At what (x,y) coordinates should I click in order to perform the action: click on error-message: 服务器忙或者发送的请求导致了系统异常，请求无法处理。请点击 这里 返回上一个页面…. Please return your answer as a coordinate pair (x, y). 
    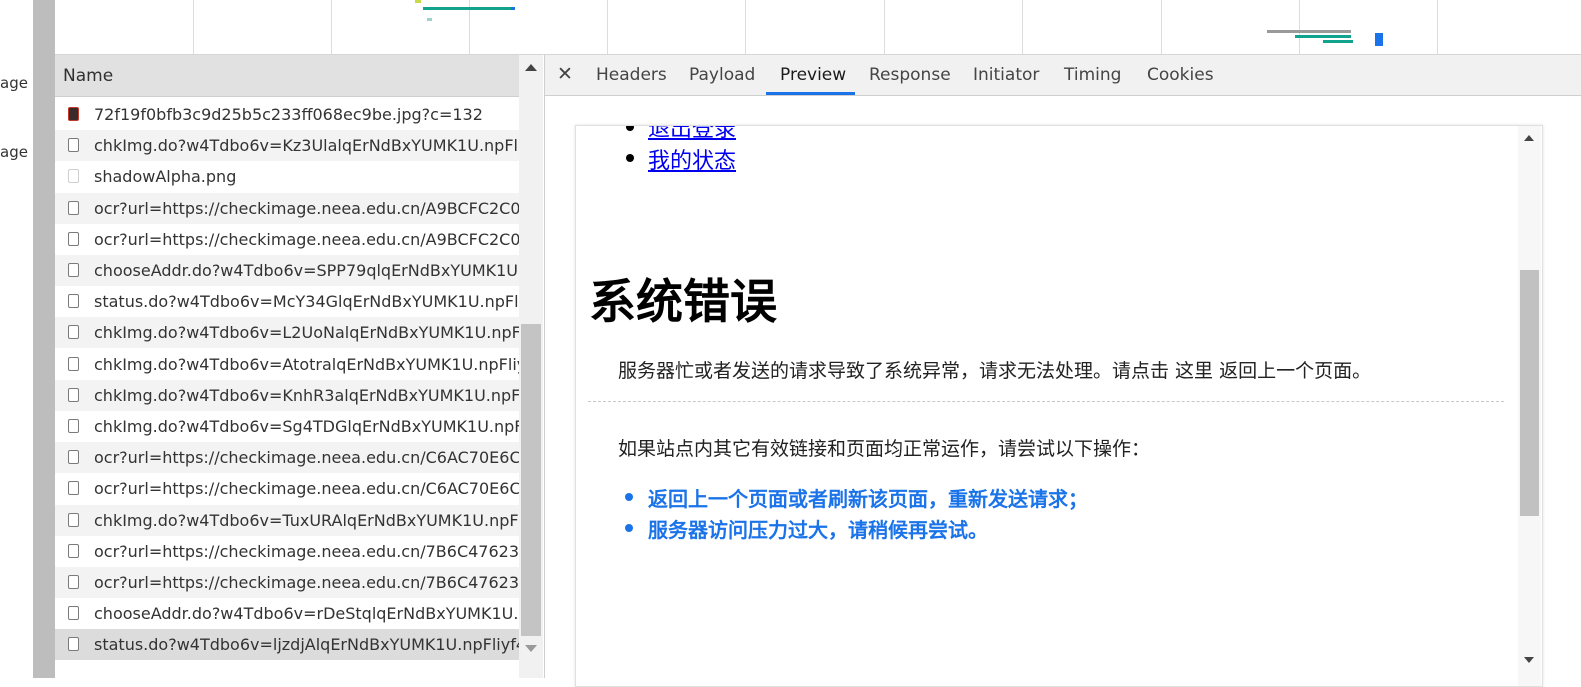
    Looking at the image, I should click on (995, 371).